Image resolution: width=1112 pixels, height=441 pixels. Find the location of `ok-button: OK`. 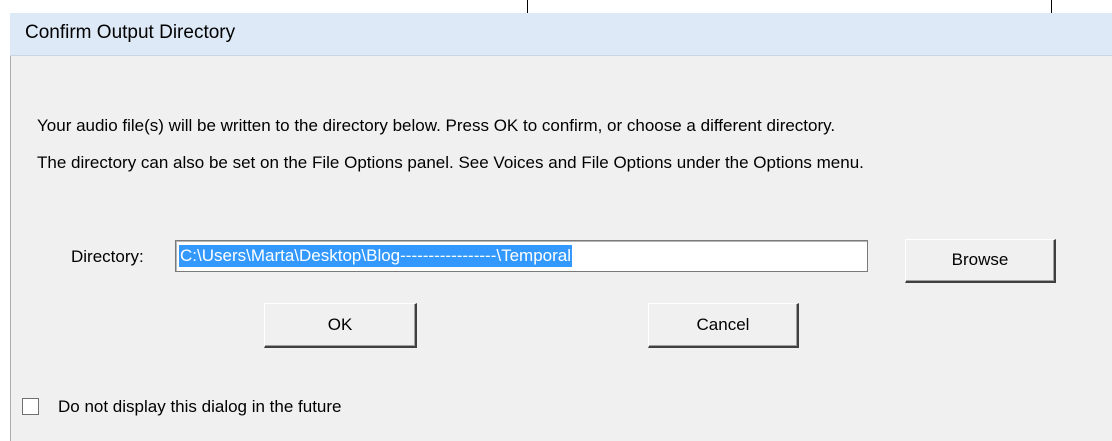

ok-button: OK is located at coordinates (340, 325).